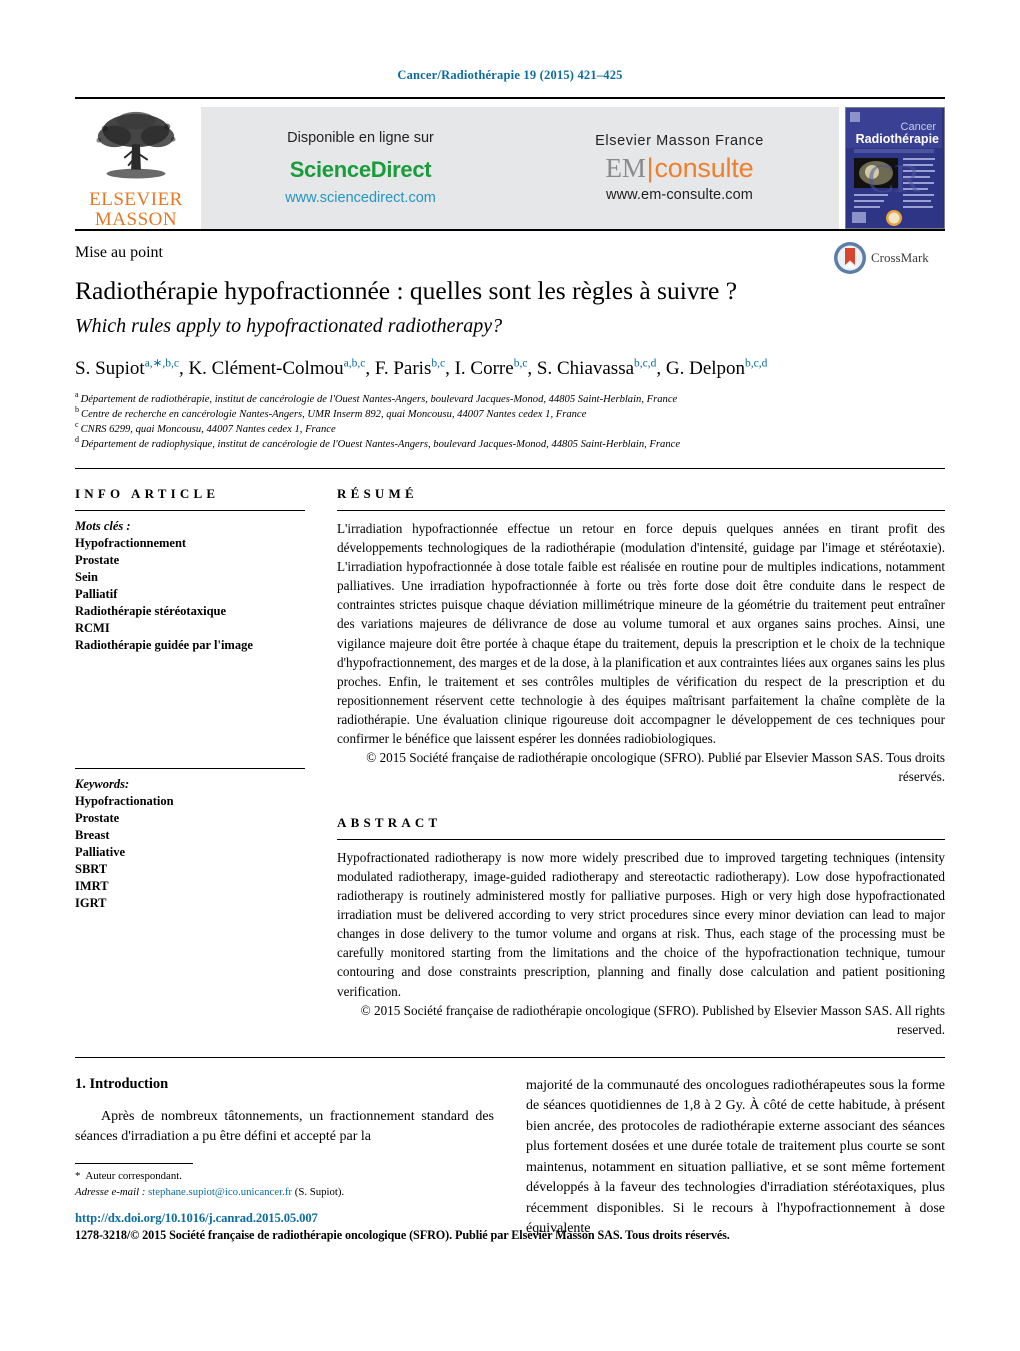 This screenshot has height=1351, width=1020. What do you see at coordinates (641, 510) in the screenshot?
I see `resume-rule` at bounding box center [641, 510].